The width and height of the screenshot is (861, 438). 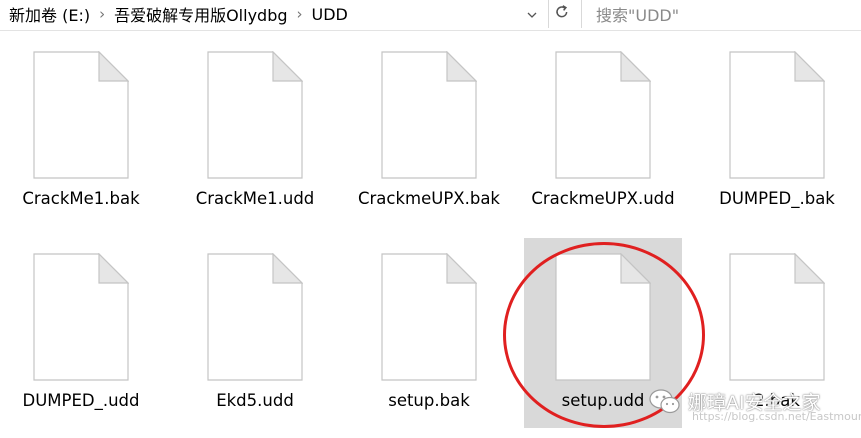 I want to click on breadcrumb: 新加卷 (E:) › 吾爱破解专用版Ollydbg › UDD, so click(x=259, y=14).